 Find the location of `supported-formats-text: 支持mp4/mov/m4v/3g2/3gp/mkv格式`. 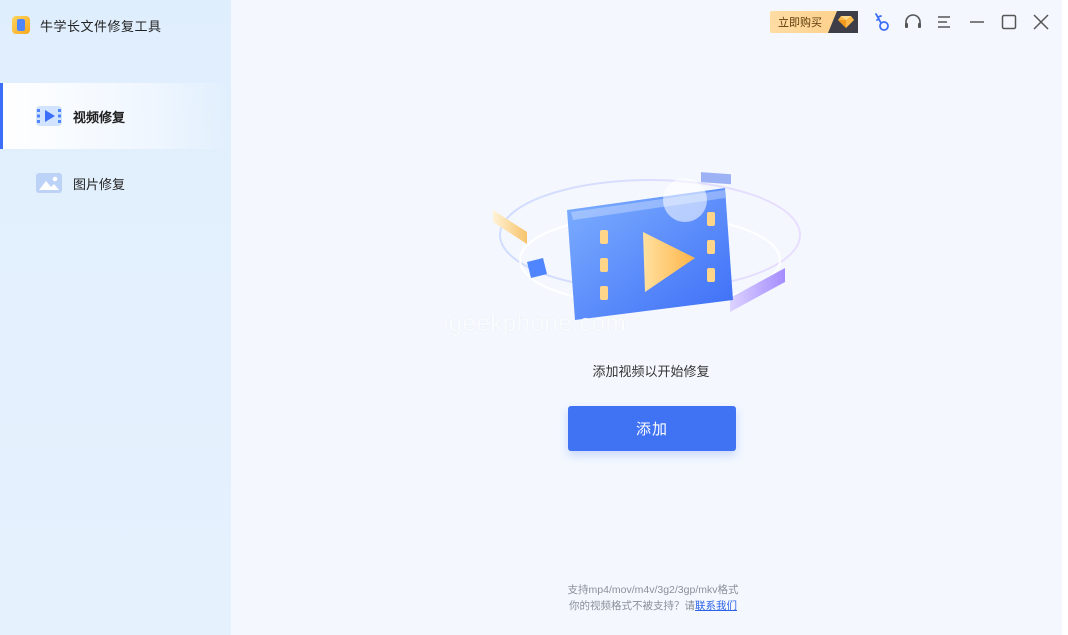

supported-formats-text: 支持mp4/mov/m4v/3g2/3gp/mkv格式 is located at coordinates (653, 590).